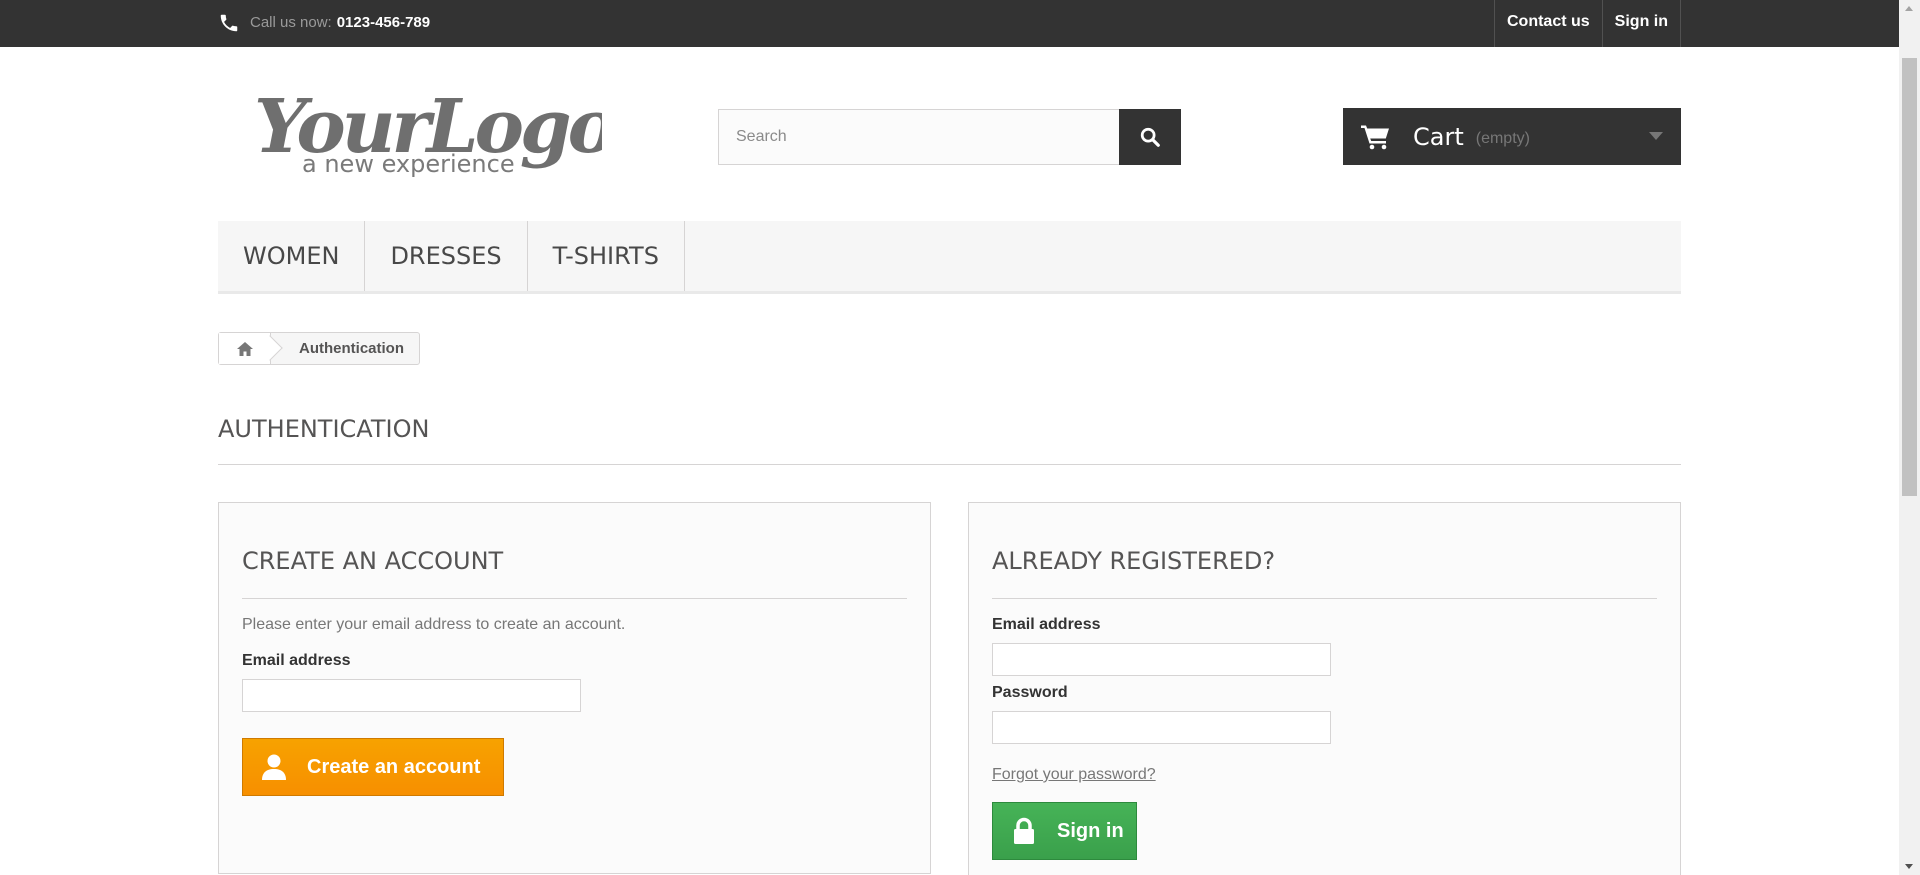 This screenshot has width=1920, height=875. Describe the element at coordinates (426, 126) in the screenshot. I see `site-logo: YourLogo a new experience` at that location.